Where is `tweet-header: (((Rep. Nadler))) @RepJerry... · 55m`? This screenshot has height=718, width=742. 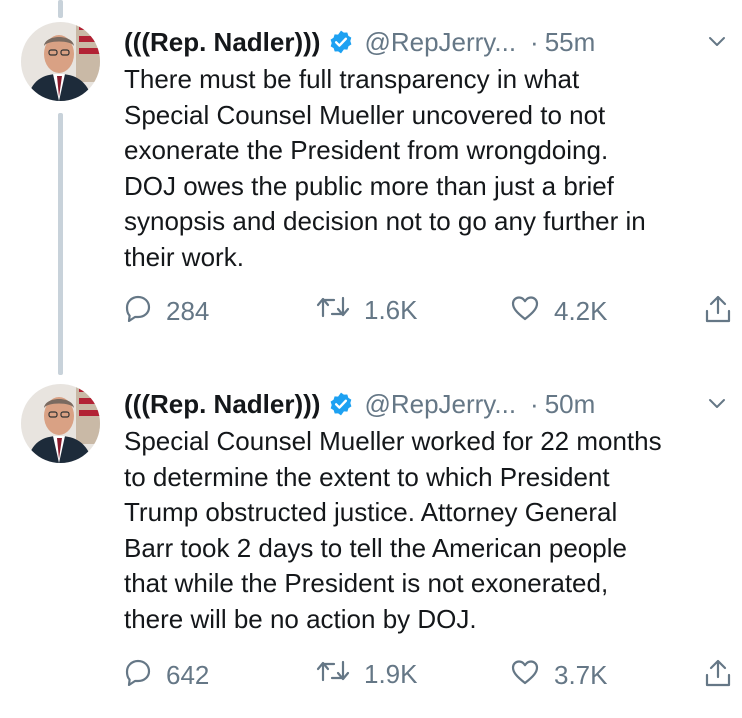 tweet-header: (((Rep. Nadler))) @RepJerry... · 55m is located at coordinates (359, 42).